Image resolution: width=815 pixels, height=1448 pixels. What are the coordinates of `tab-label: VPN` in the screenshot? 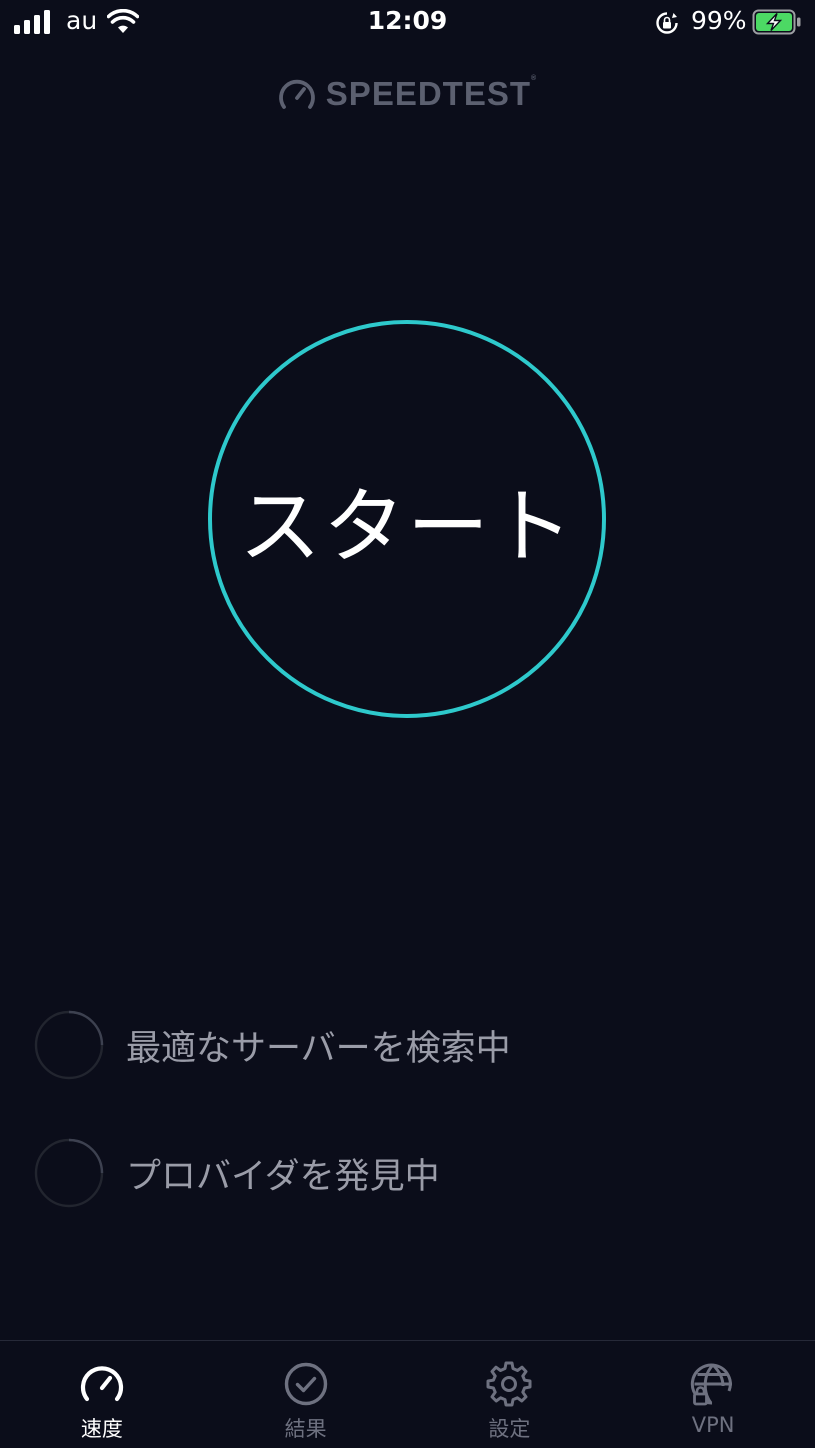 It's located at (713, 1425).